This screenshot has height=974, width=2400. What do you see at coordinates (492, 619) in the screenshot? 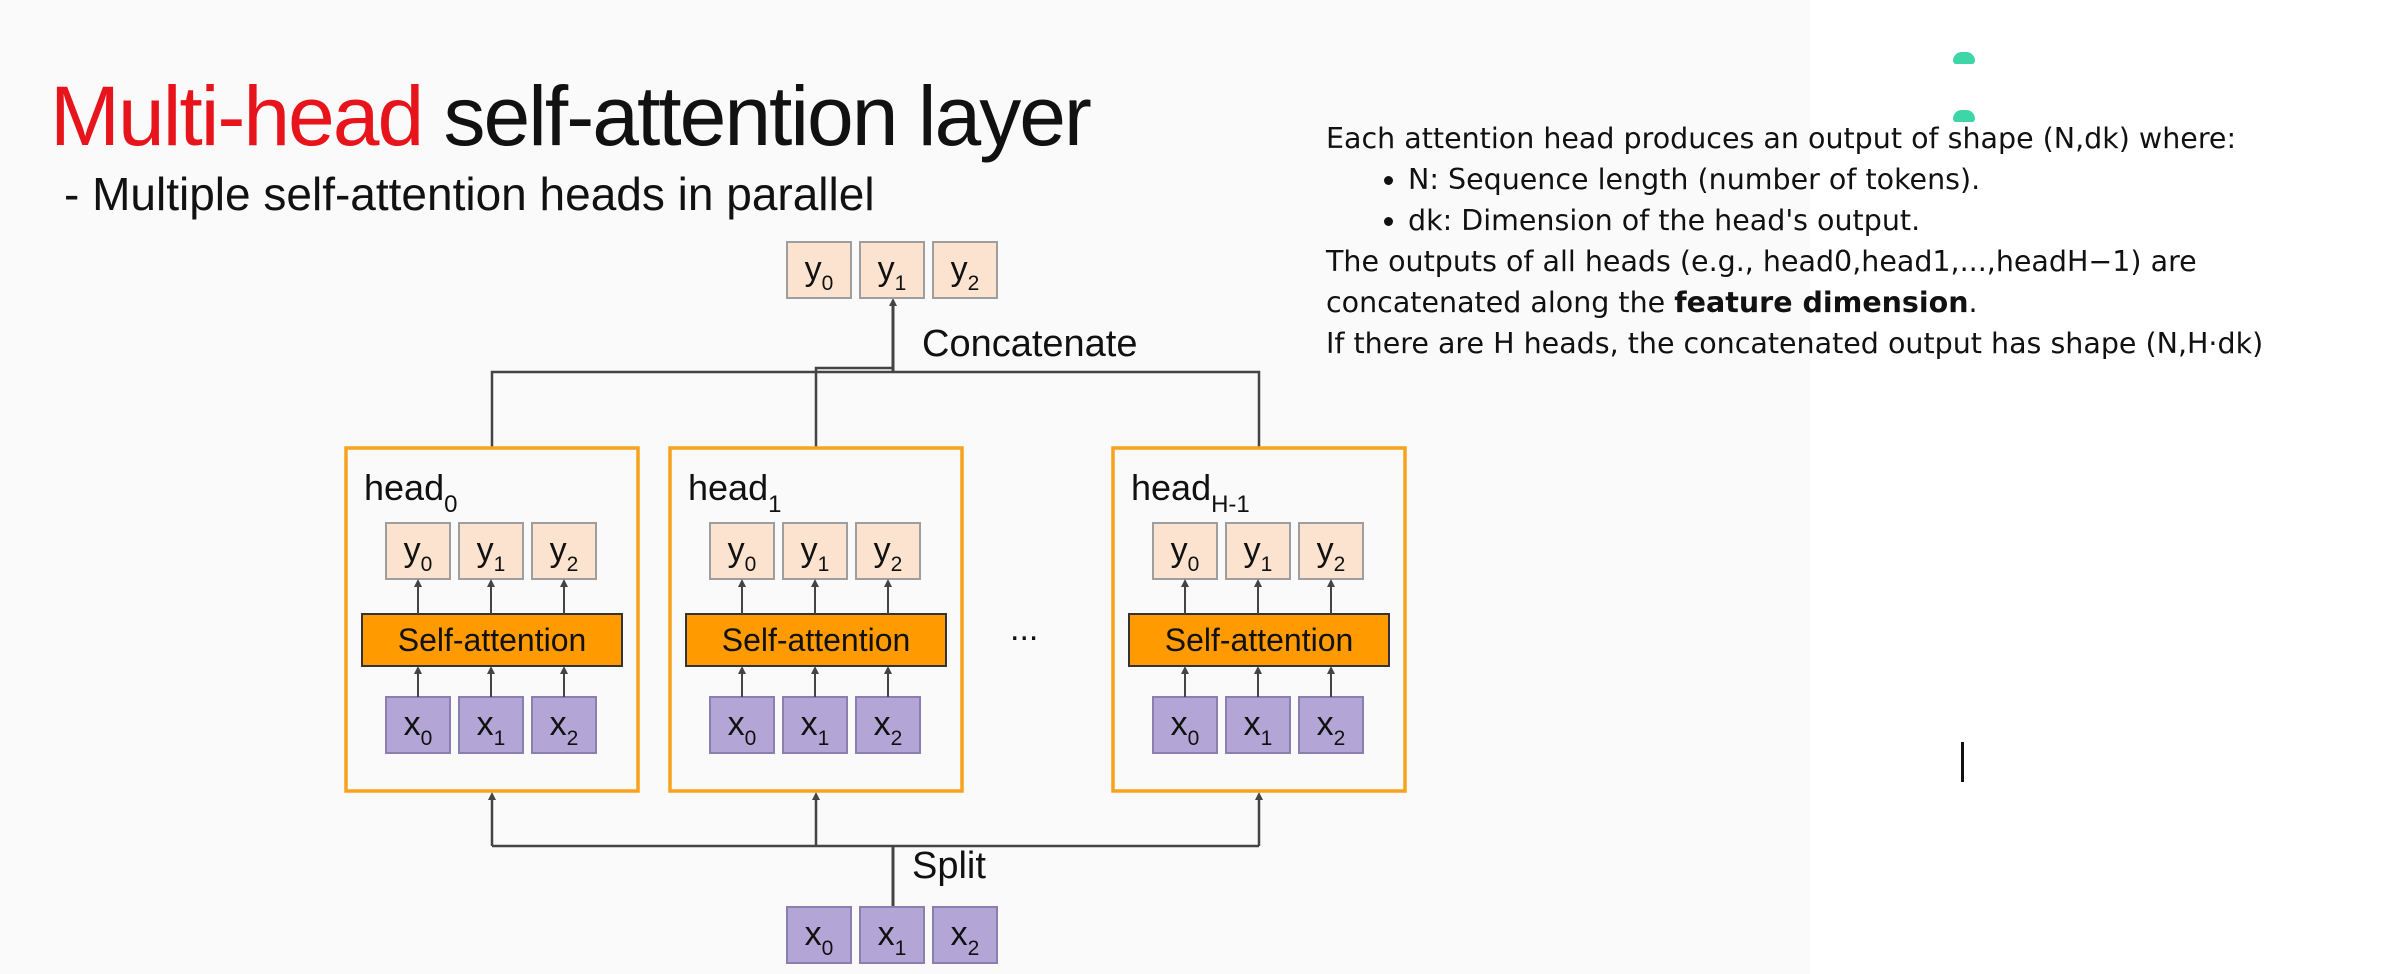
I see `head-box: head0y0 y1 y2Self-attentionx0 x1 x2` at bounding box center [492, 619].